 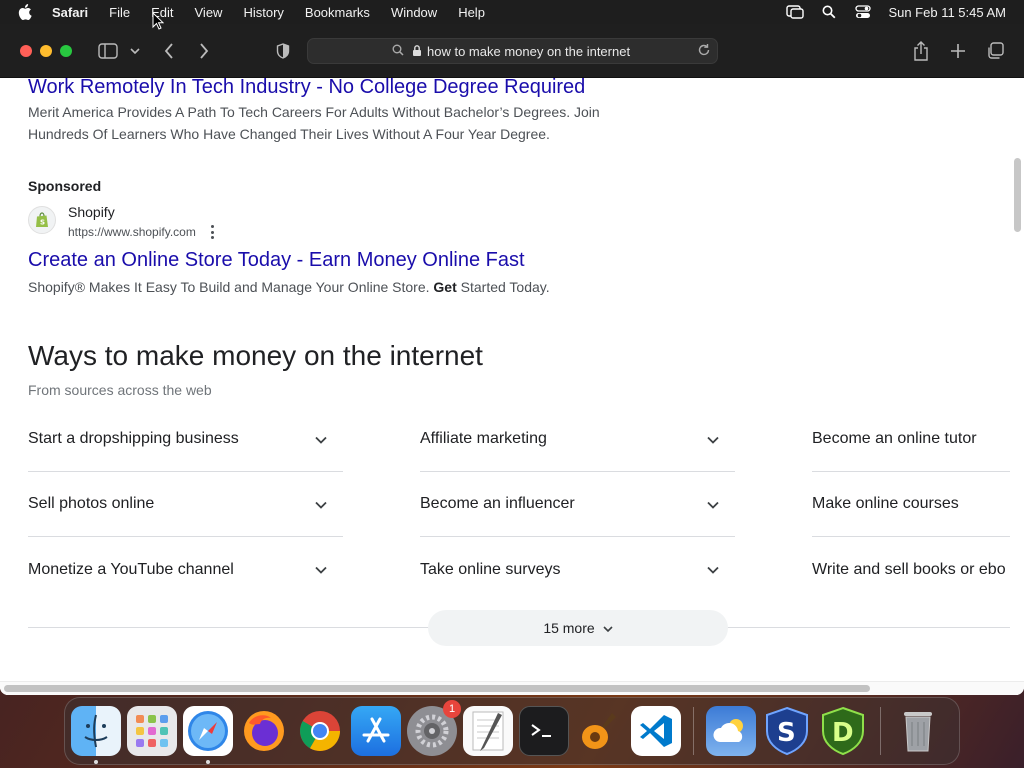 I want to click on control-center-icon, so click(x=863, y=12).